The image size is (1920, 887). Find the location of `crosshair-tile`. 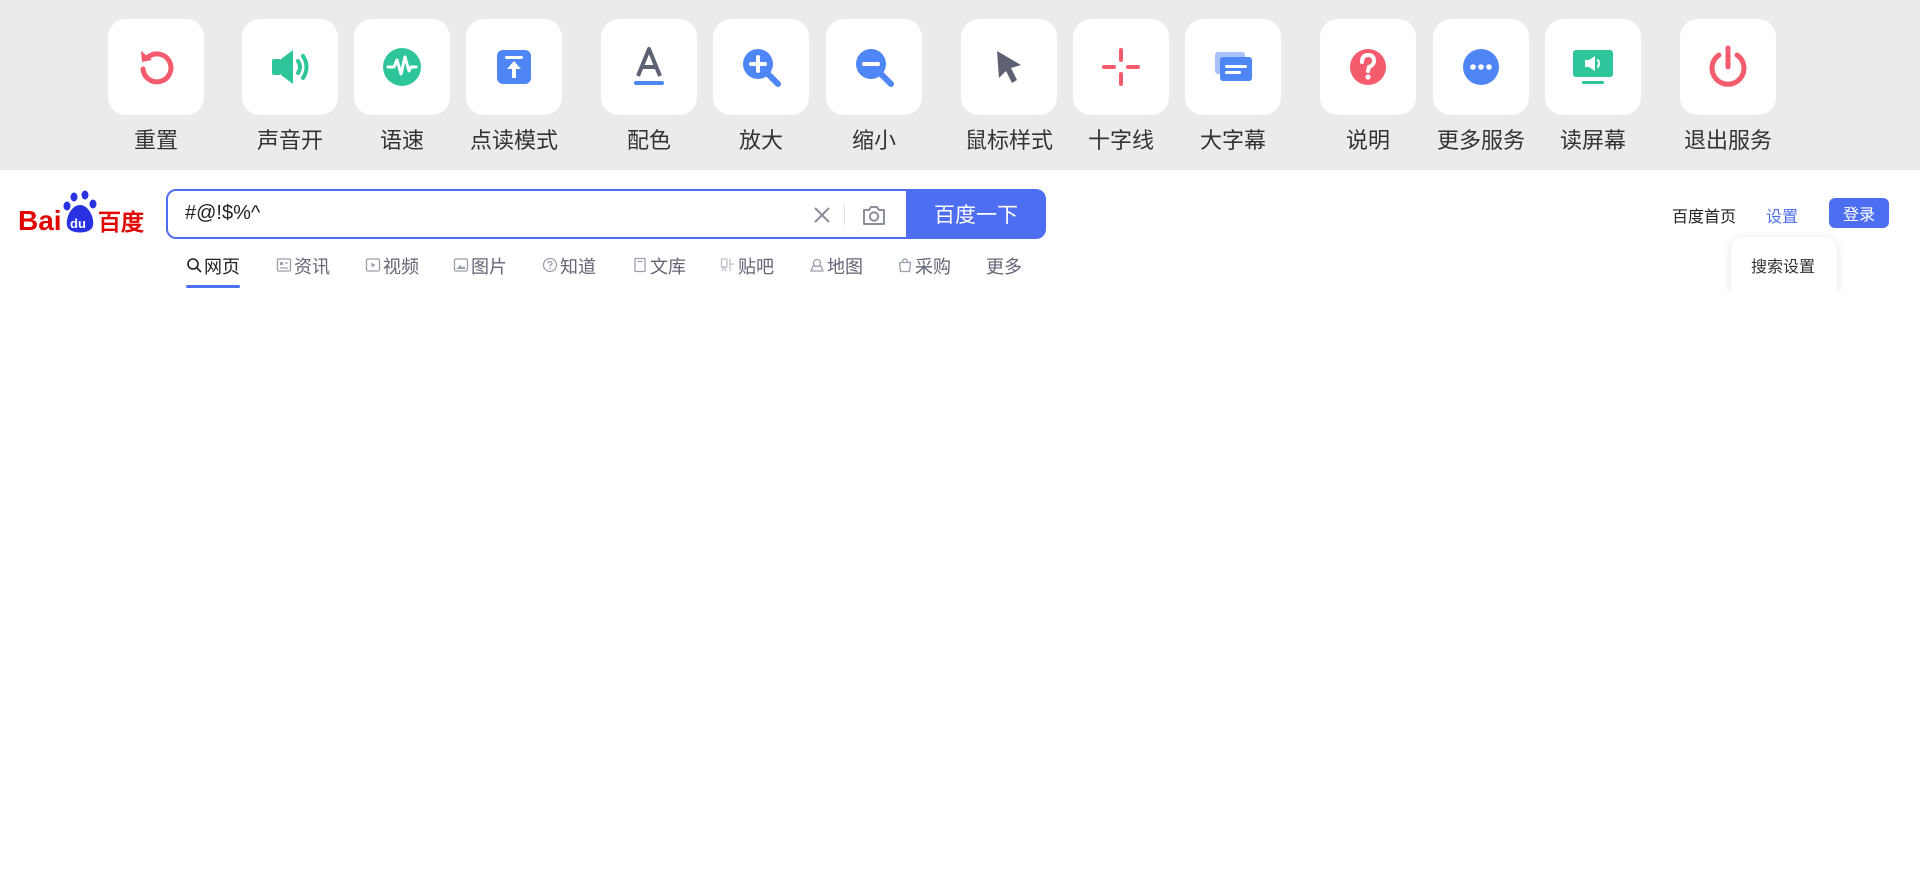

crosshair-tile is located at coordinates (1121, 67).